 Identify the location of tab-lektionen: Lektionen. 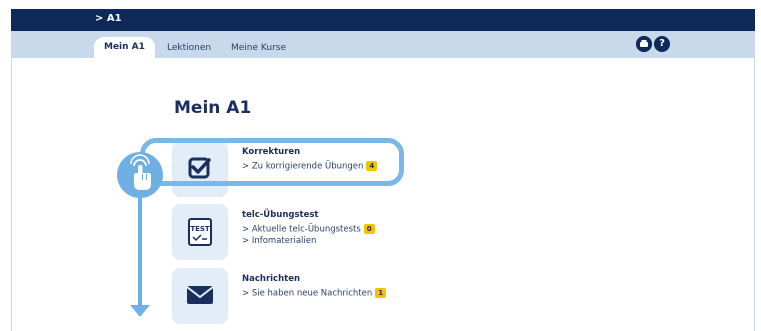
(189, 48).